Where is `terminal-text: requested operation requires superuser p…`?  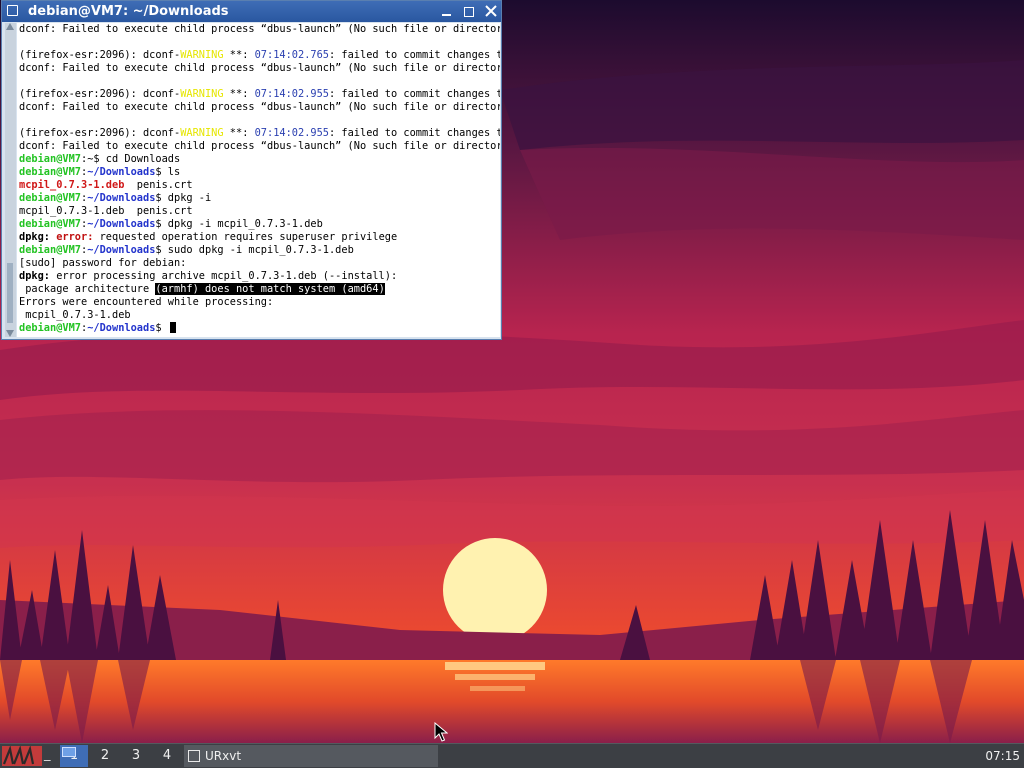
terminal-text: requested operation requires superuser p… is located at coordinates (245, 237).